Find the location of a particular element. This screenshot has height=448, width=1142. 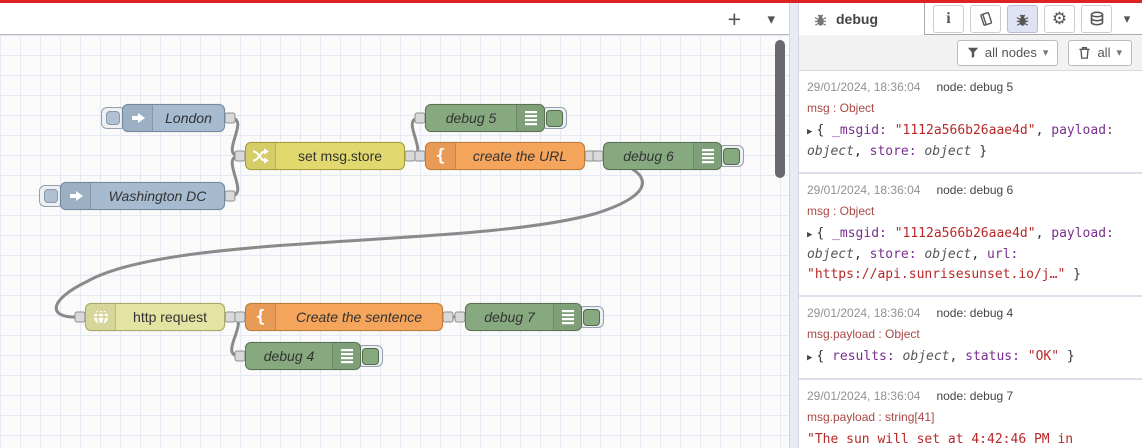

node-function-create-the-url: { create the URL is located at coordinates (505, 156).